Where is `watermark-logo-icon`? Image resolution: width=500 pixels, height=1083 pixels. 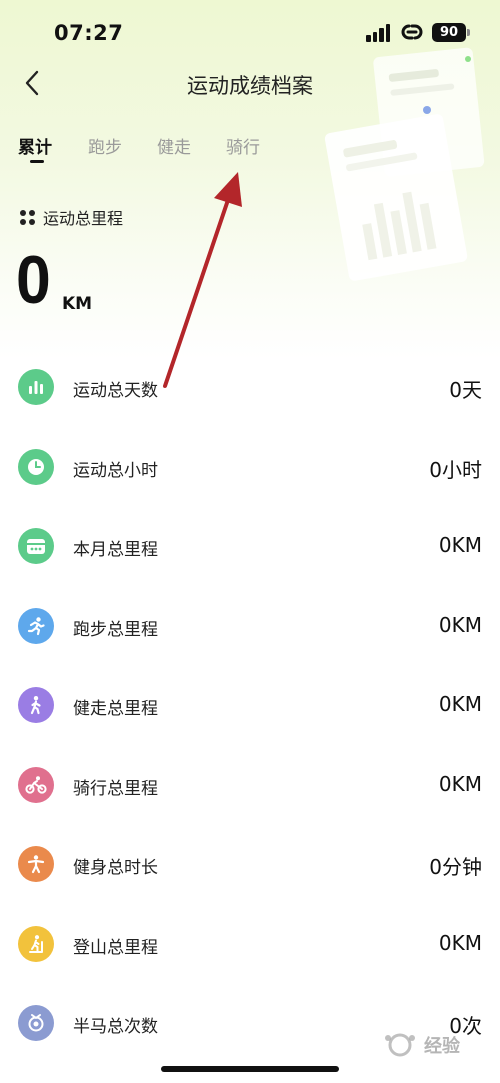
watermark-logo-icon is located at coordinates (400, 1045).